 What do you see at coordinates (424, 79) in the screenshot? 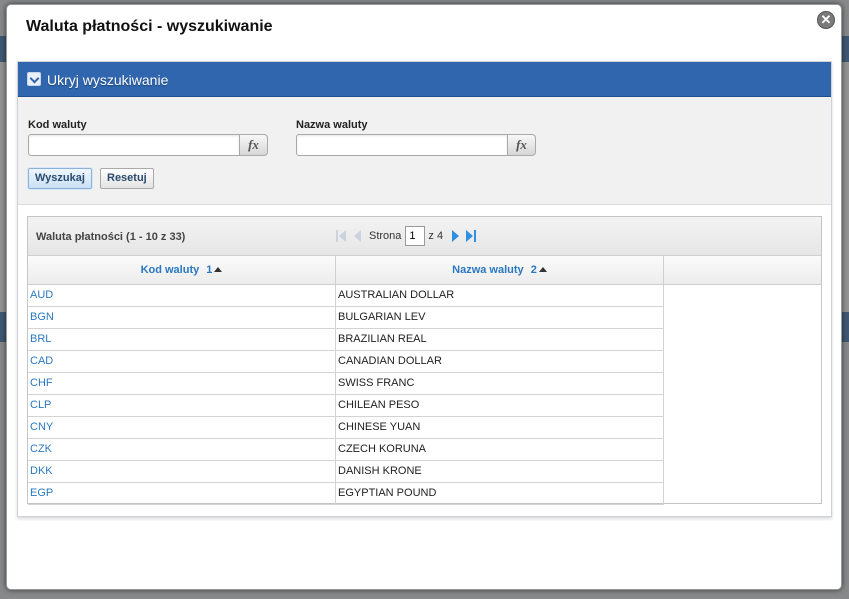
I see `search-toggle-header: Ukryj wyszukiwanie` at bounding box center [424, 79].